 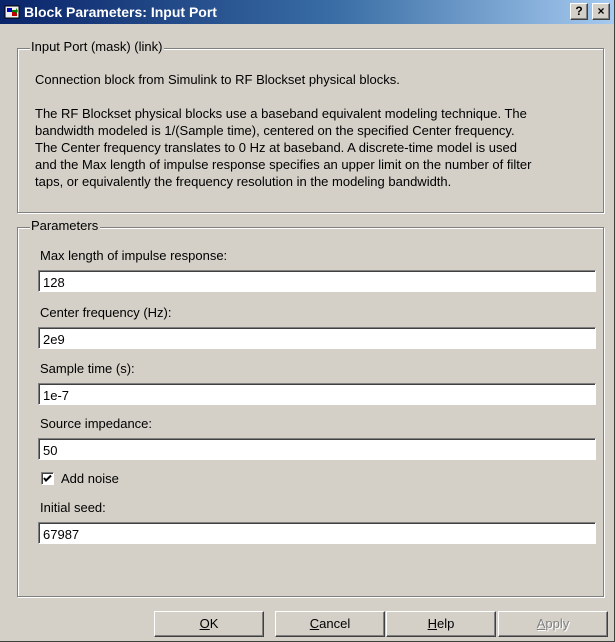 I want to click on sample-time-input, so click(x=317, y=394).